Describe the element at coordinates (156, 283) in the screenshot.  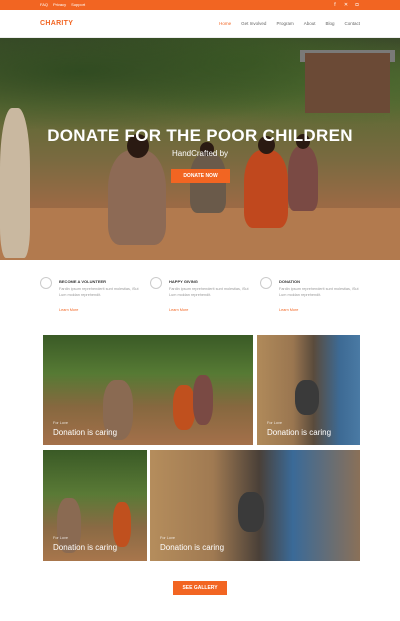
I see `giving-icon` at that location.